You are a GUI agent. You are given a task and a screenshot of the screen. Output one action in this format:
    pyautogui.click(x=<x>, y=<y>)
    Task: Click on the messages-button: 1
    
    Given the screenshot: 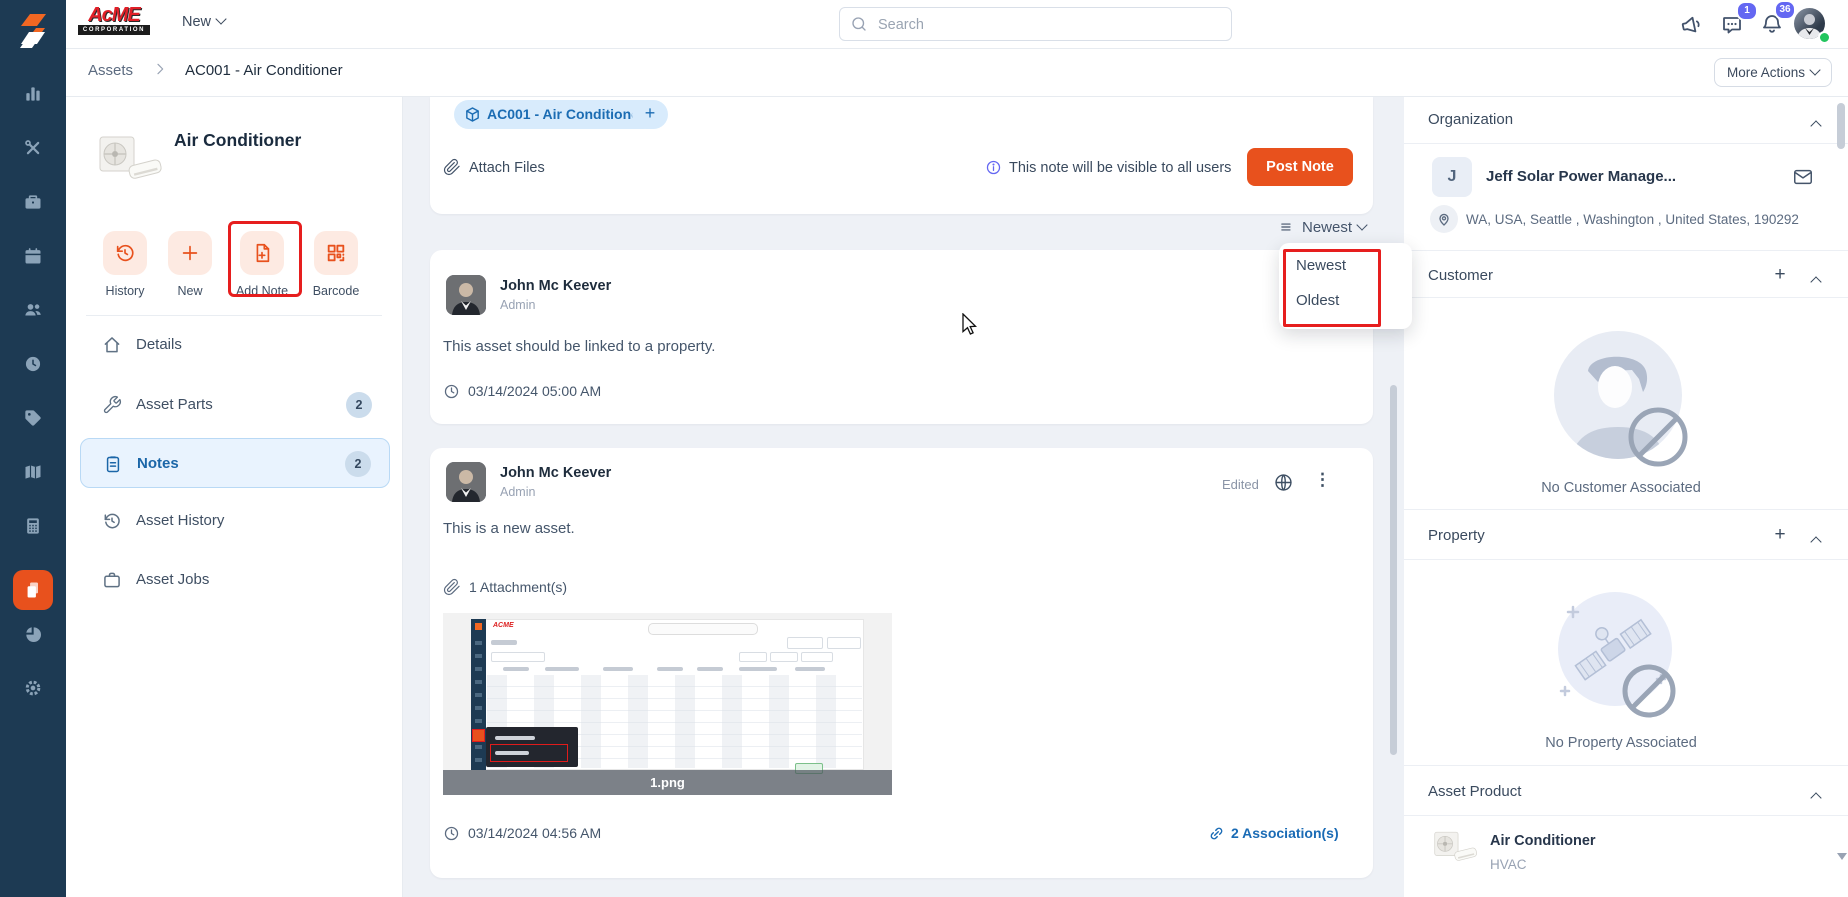 What is the action you would take?
    pyautogui.click(x=1738, y=24)
    